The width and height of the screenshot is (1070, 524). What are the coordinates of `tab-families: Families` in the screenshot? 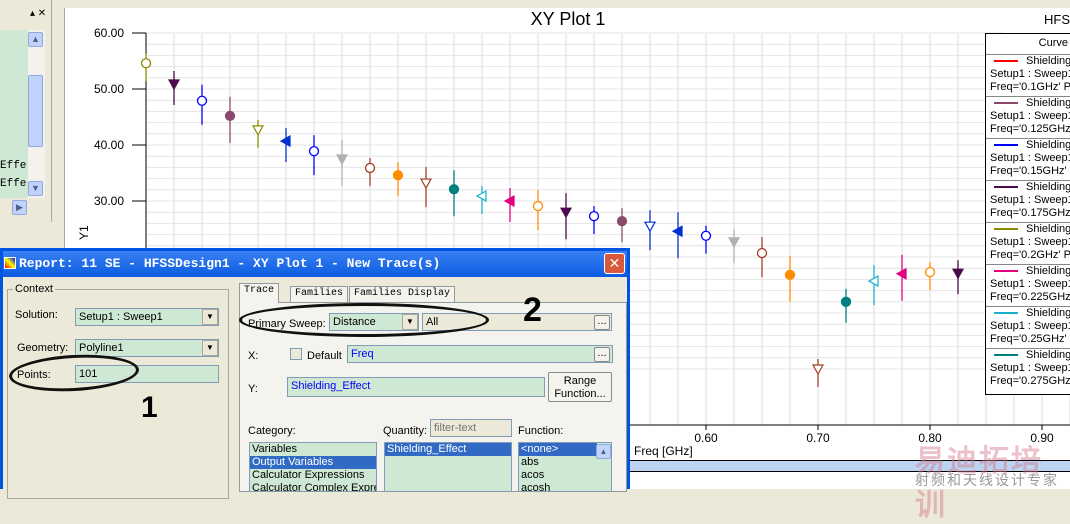 It's located at (319, 294).